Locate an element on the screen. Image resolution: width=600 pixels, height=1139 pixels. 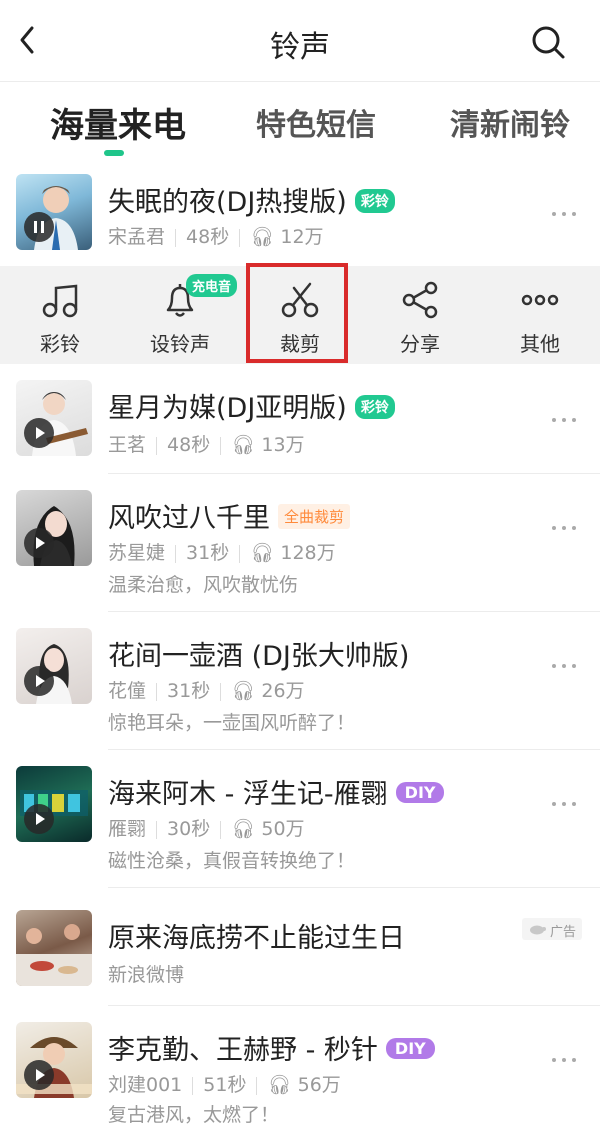
list-item: 花间一壶酒 (DJ张大帅版) 花僮 31秒 🎧︎ 26万 惊艳耳朵，一壶国风听醉了！ is located at coordinates (300, 681).